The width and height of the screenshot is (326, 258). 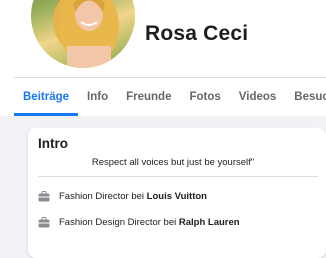 I want to click on work-item: Fashion Design Director bei Ralph Lauren, so click(x=139, y=222).